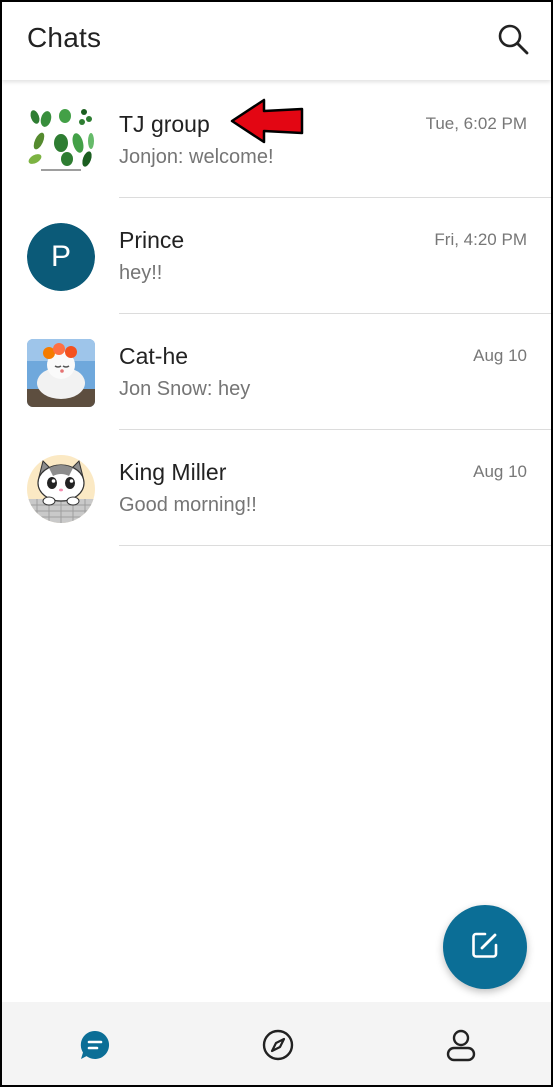 This screenshot has width=553, height=1087. Describe the element at coordinates (152, 240) in the screenshot. I see `chat-name: Prince` at that location.